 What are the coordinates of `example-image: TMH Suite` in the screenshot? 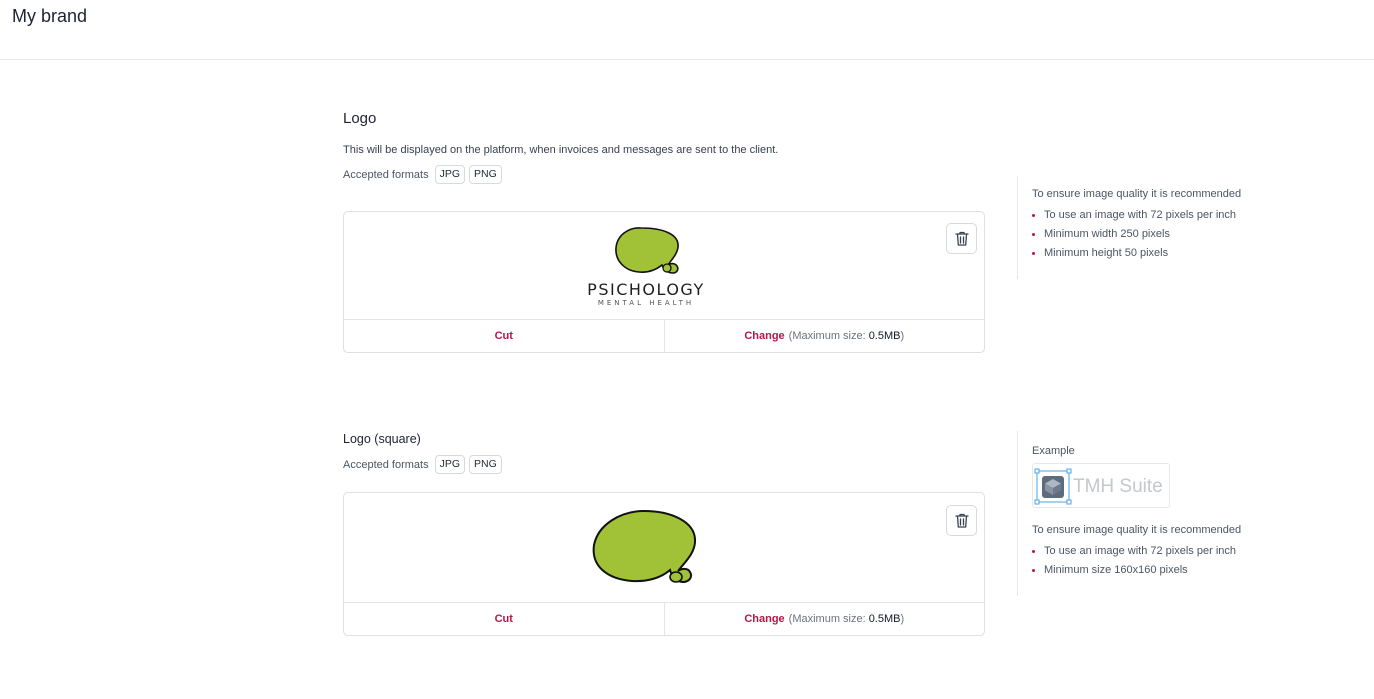 It's located at (1101, 485).